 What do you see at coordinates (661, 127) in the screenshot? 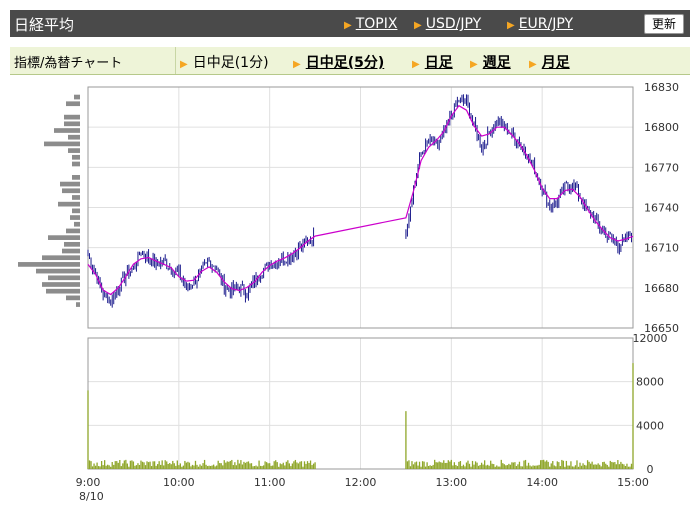
I see `price-tick-label: 16800` at bounding box center [661, 127].